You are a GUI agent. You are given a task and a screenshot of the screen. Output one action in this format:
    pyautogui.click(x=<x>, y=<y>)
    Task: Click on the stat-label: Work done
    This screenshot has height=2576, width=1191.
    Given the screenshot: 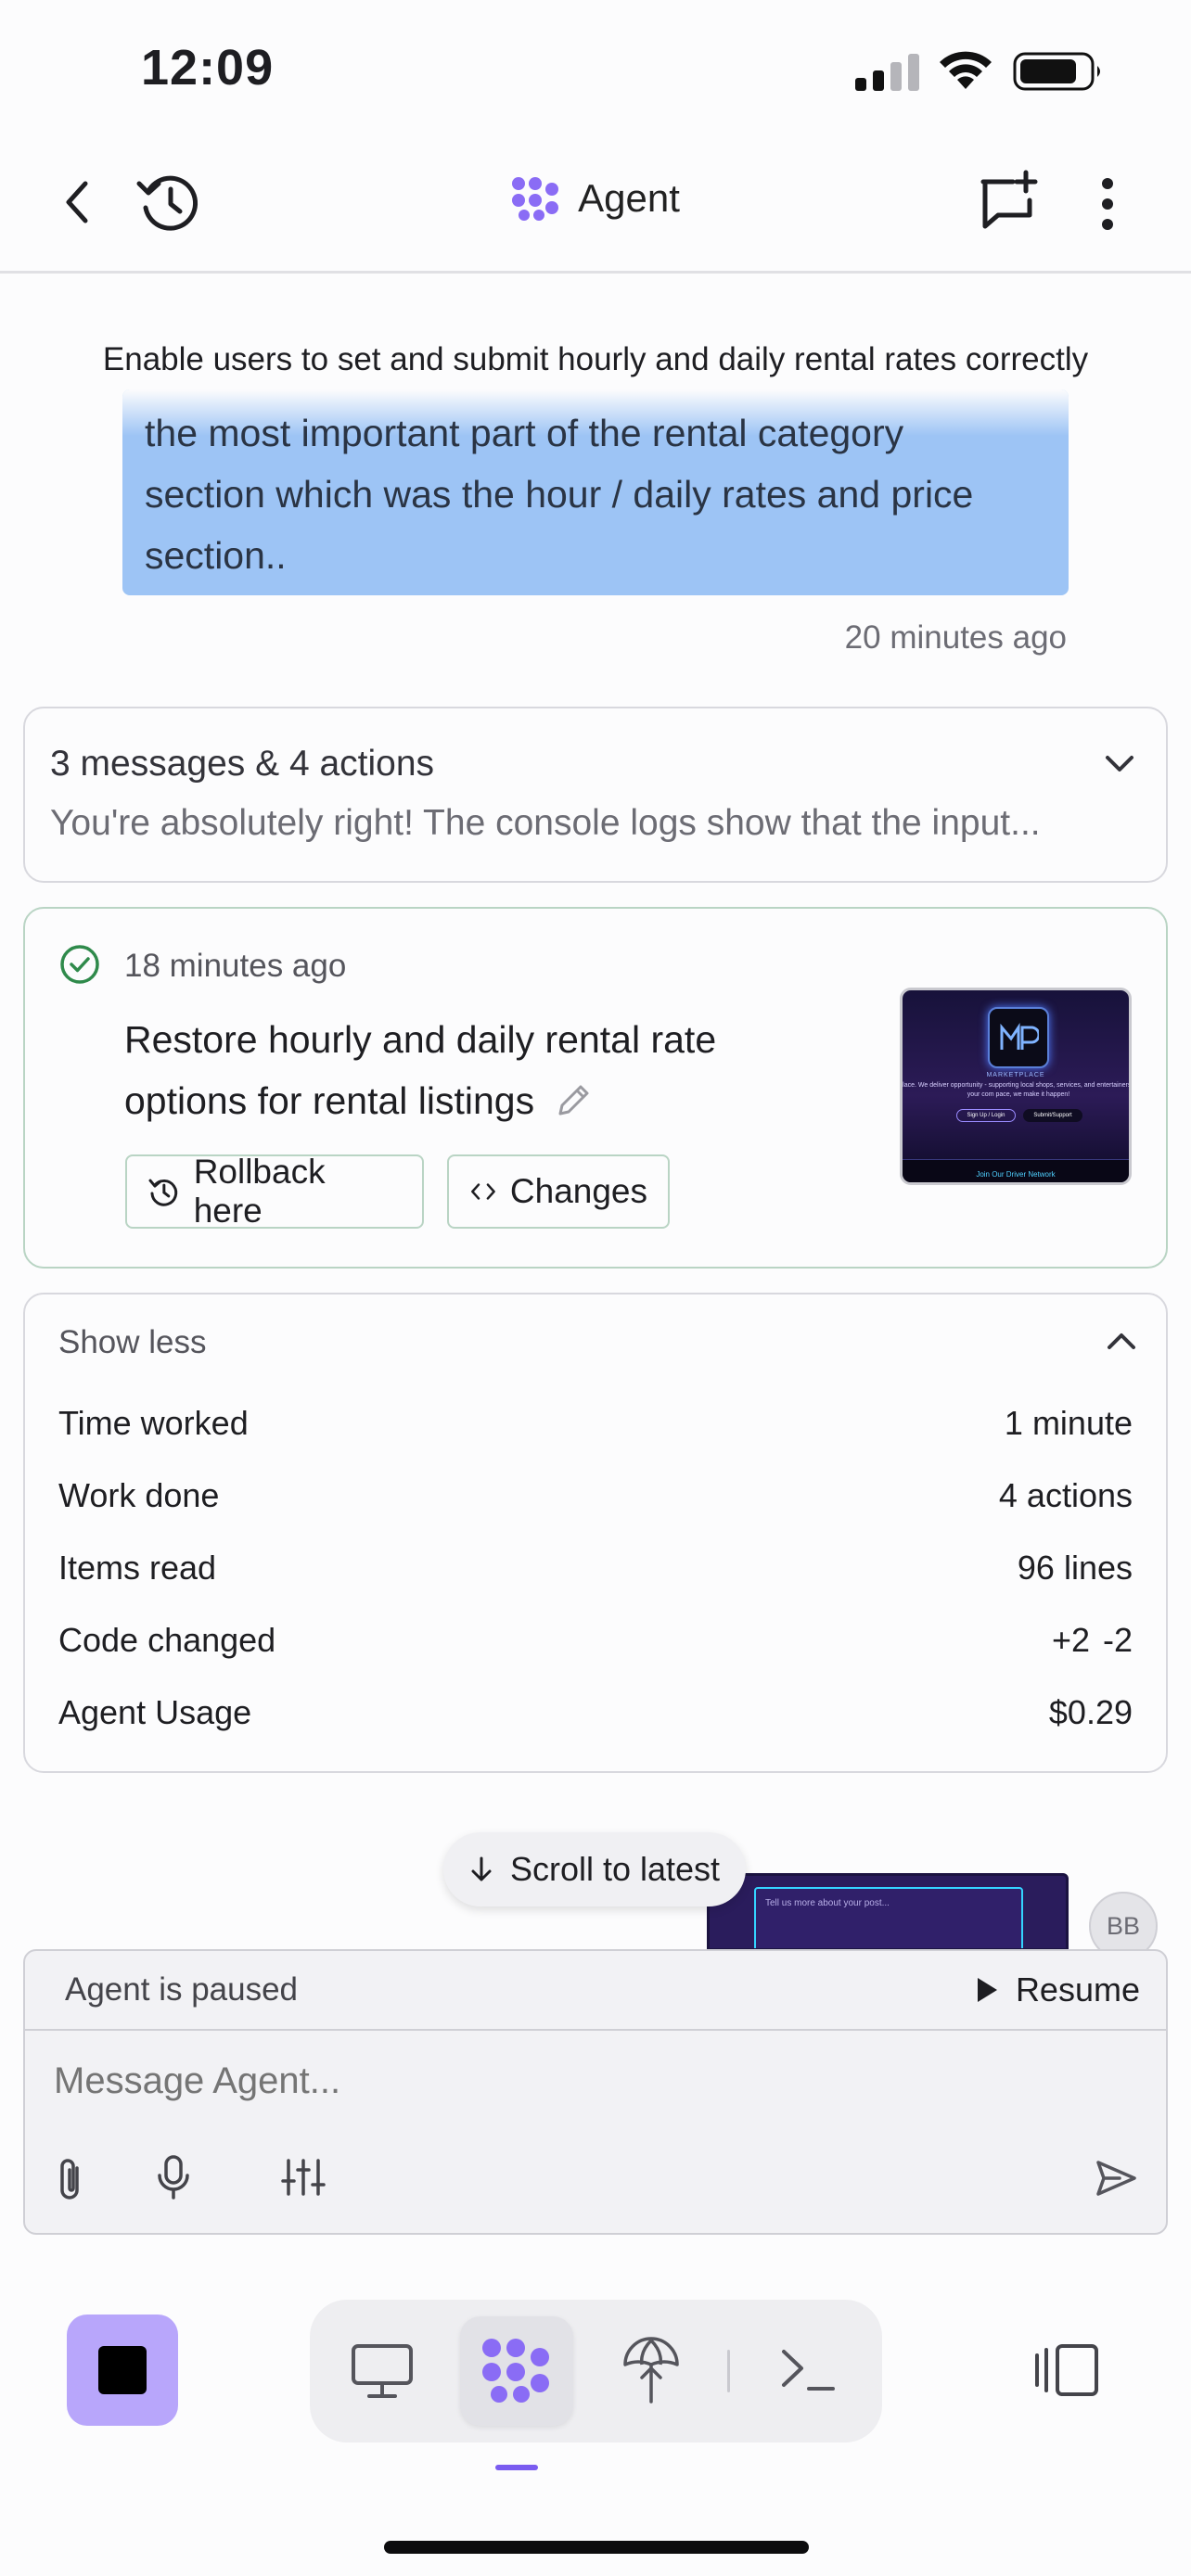 What is the action you would take?
    pyautogui.click(x=139, y=1495)
    